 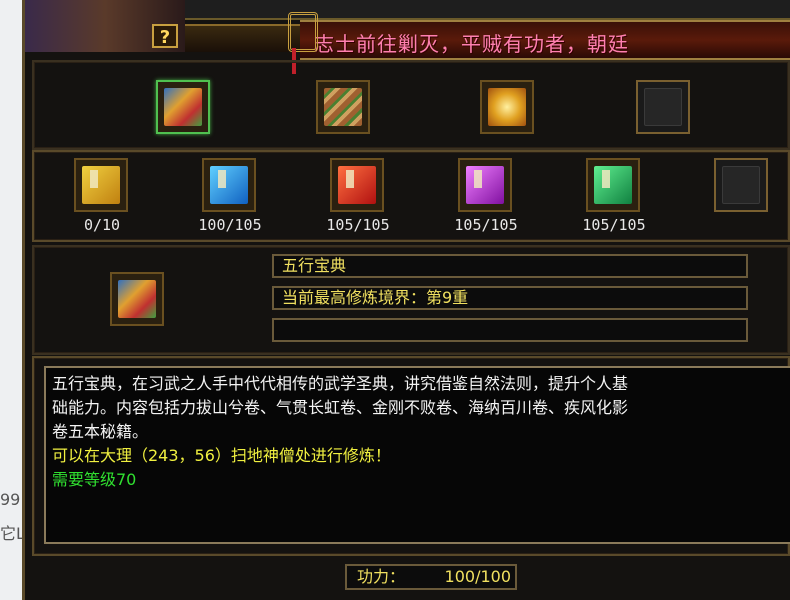 I want to click on description-line-1: 五行宝典，在习武之人手中代代相传的武学圣典，讲究借鉴自然法则，提升个人基, so click(x=340, y=383).